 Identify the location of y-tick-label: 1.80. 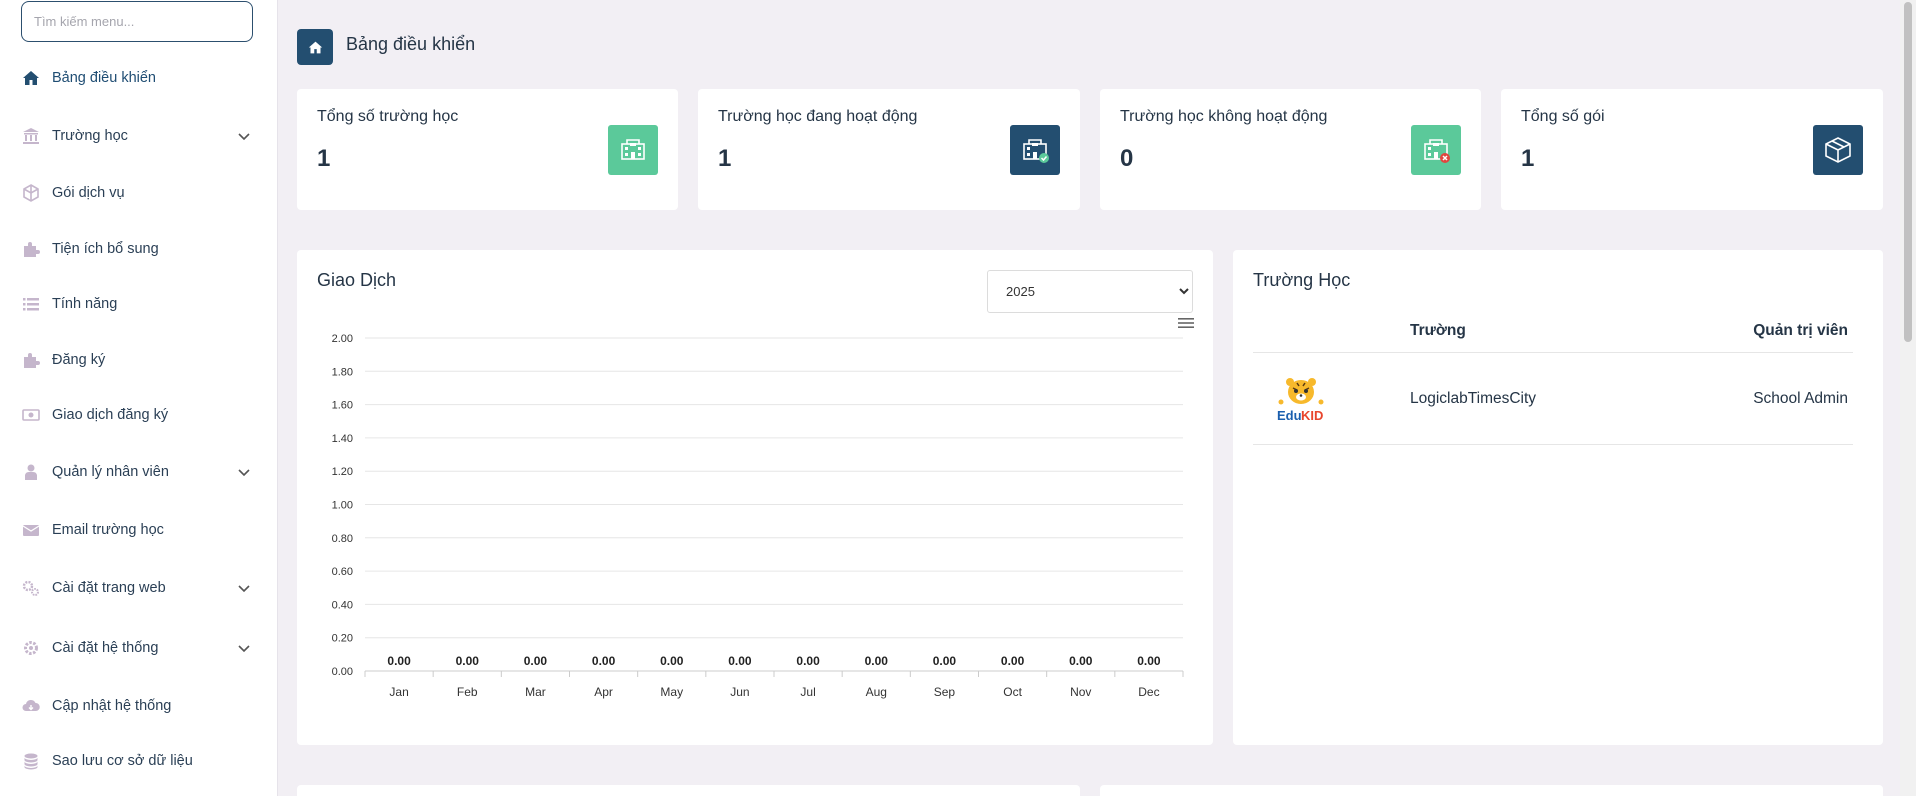
(342, 372).